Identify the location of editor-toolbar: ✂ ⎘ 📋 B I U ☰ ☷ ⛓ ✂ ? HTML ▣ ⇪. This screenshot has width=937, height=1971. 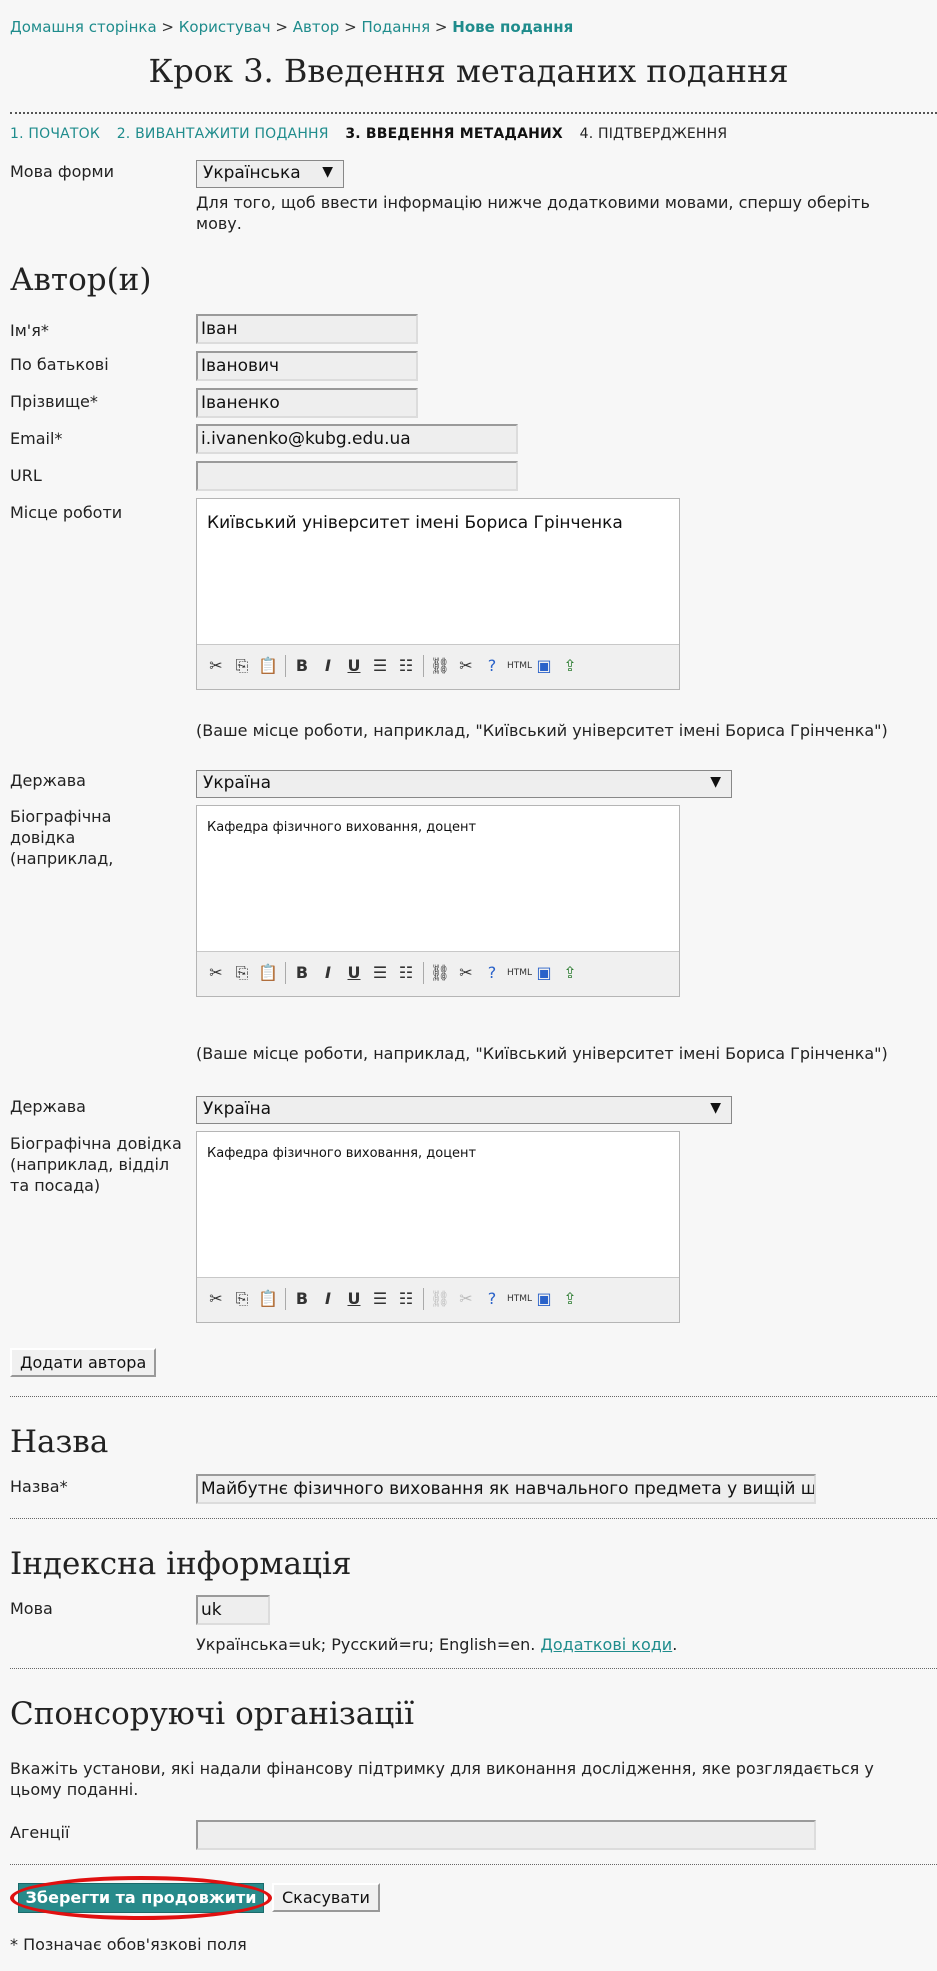
(438, 666).